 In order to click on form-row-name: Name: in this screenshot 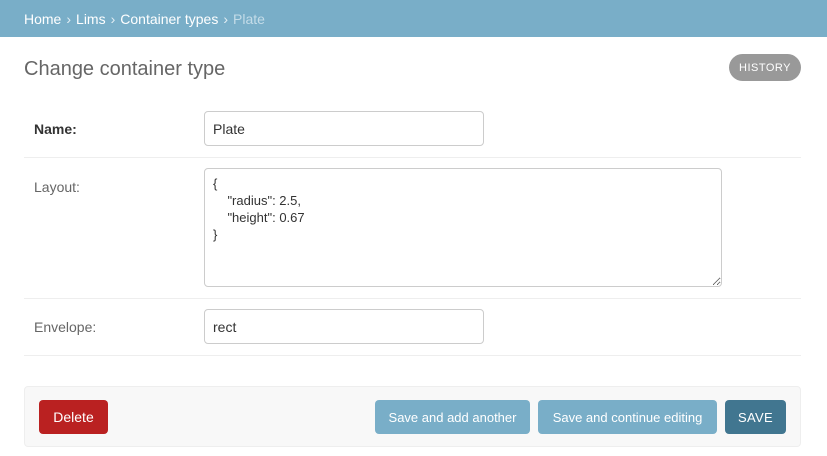, I will do `click(412, 129)`.